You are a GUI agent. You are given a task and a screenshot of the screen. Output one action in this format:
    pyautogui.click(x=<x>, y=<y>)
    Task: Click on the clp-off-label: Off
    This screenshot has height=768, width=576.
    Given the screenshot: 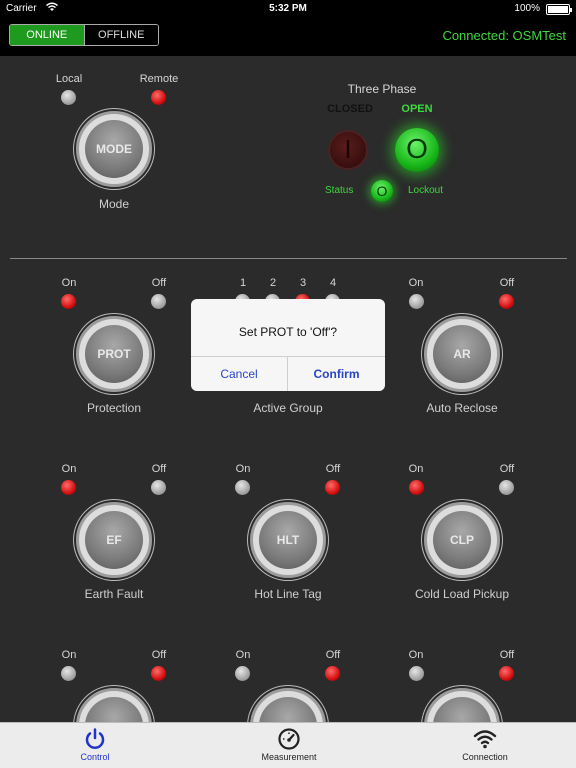 What is the action you would take?
    pyautogui.click(x=507, y=469)
    